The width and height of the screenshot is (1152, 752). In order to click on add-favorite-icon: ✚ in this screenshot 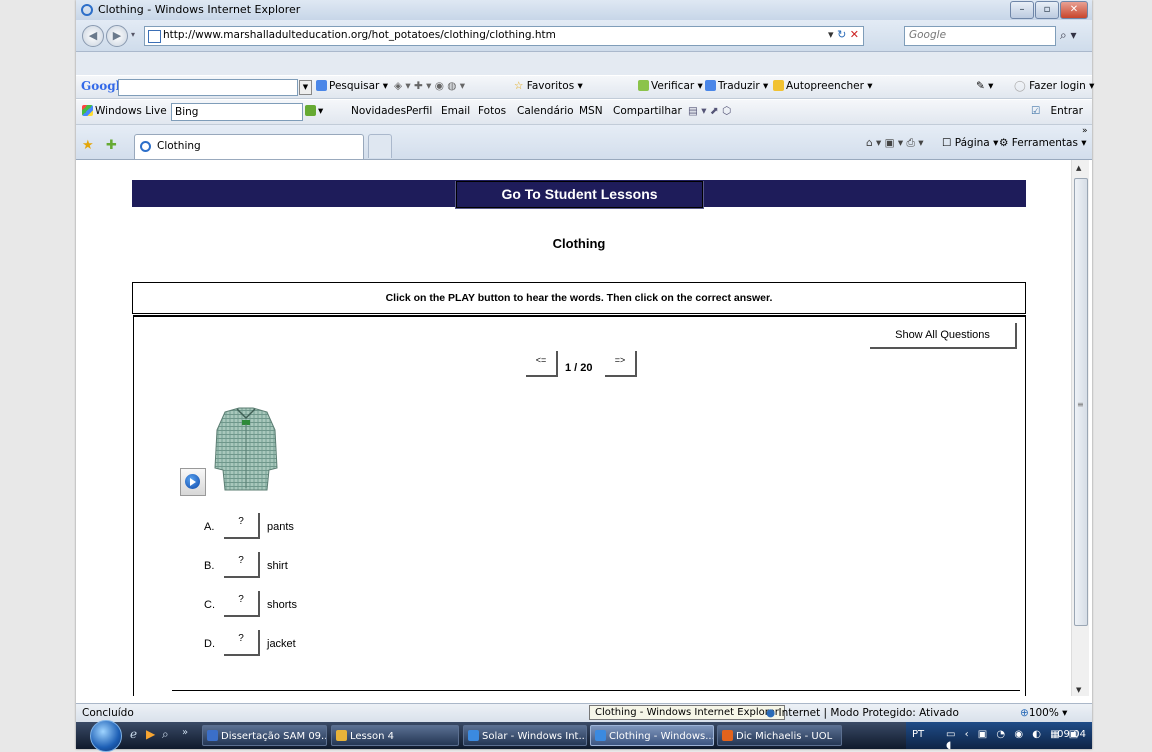, I will do `click(111, 145)`.